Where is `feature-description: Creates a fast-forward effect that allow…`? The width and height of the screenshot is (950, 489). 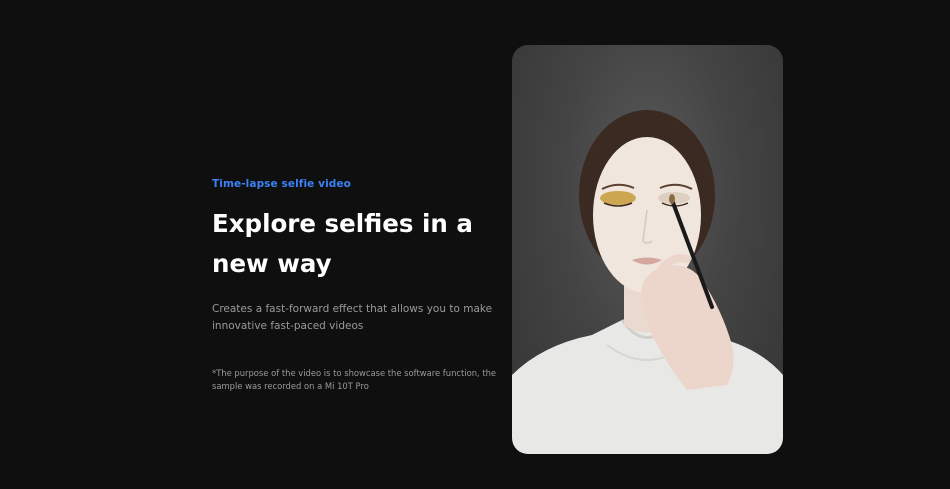
feature-description: Creates a fast-forward effect that allow… is located at coordinates (352, 317).